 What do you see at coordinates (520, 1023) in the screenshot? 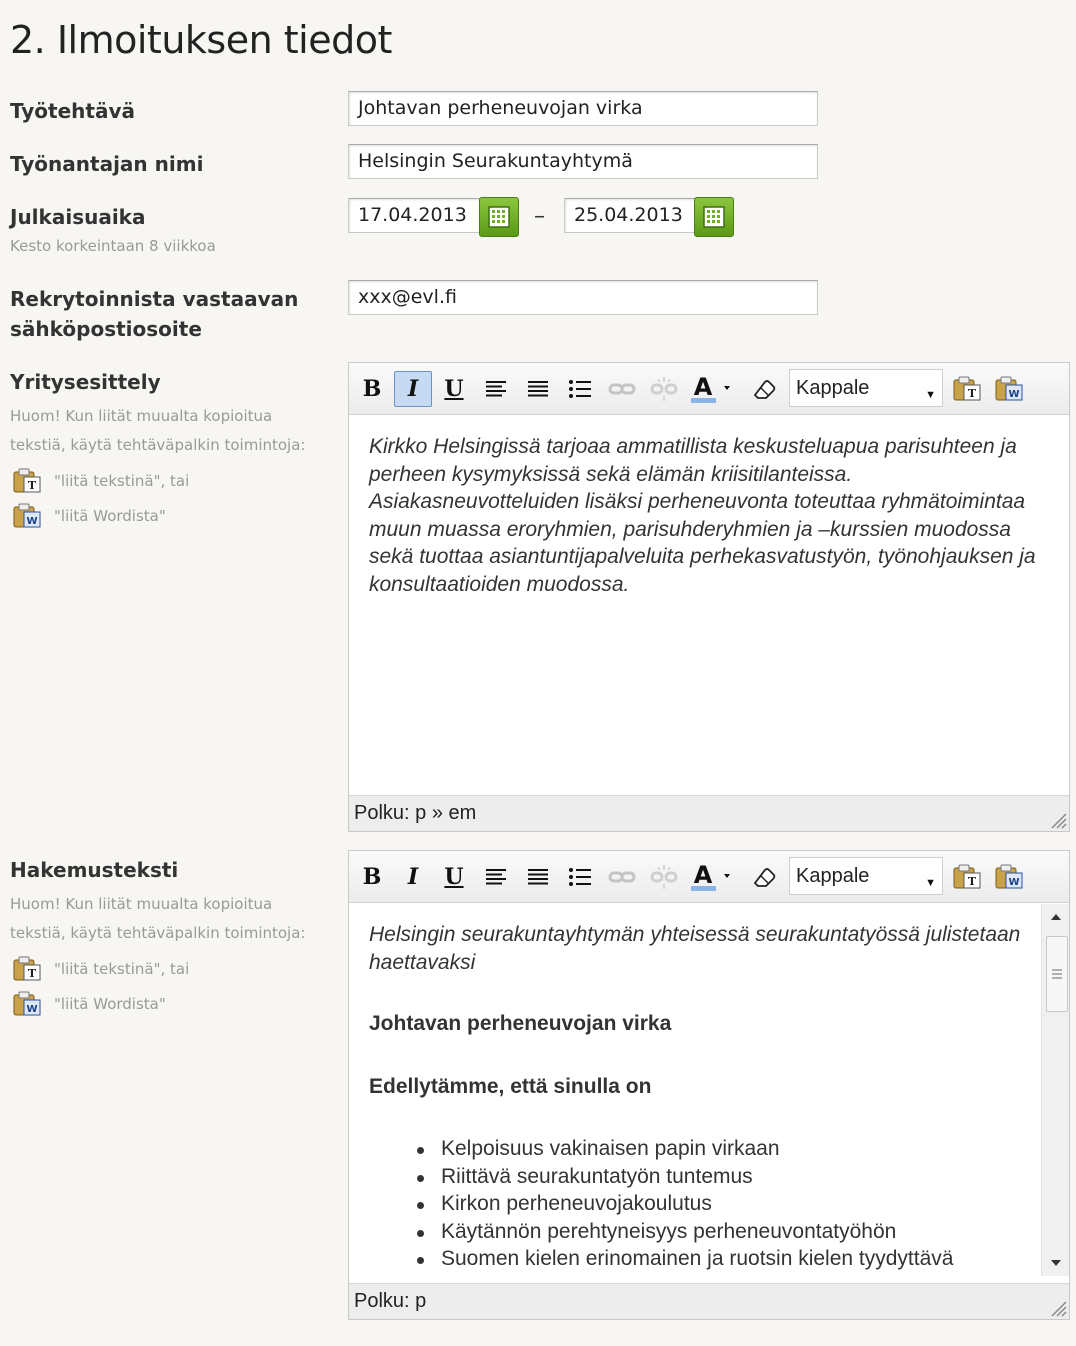
I see `position-heading: Johtavan perheneuvojan virka` at bounding box center [520, 1023].